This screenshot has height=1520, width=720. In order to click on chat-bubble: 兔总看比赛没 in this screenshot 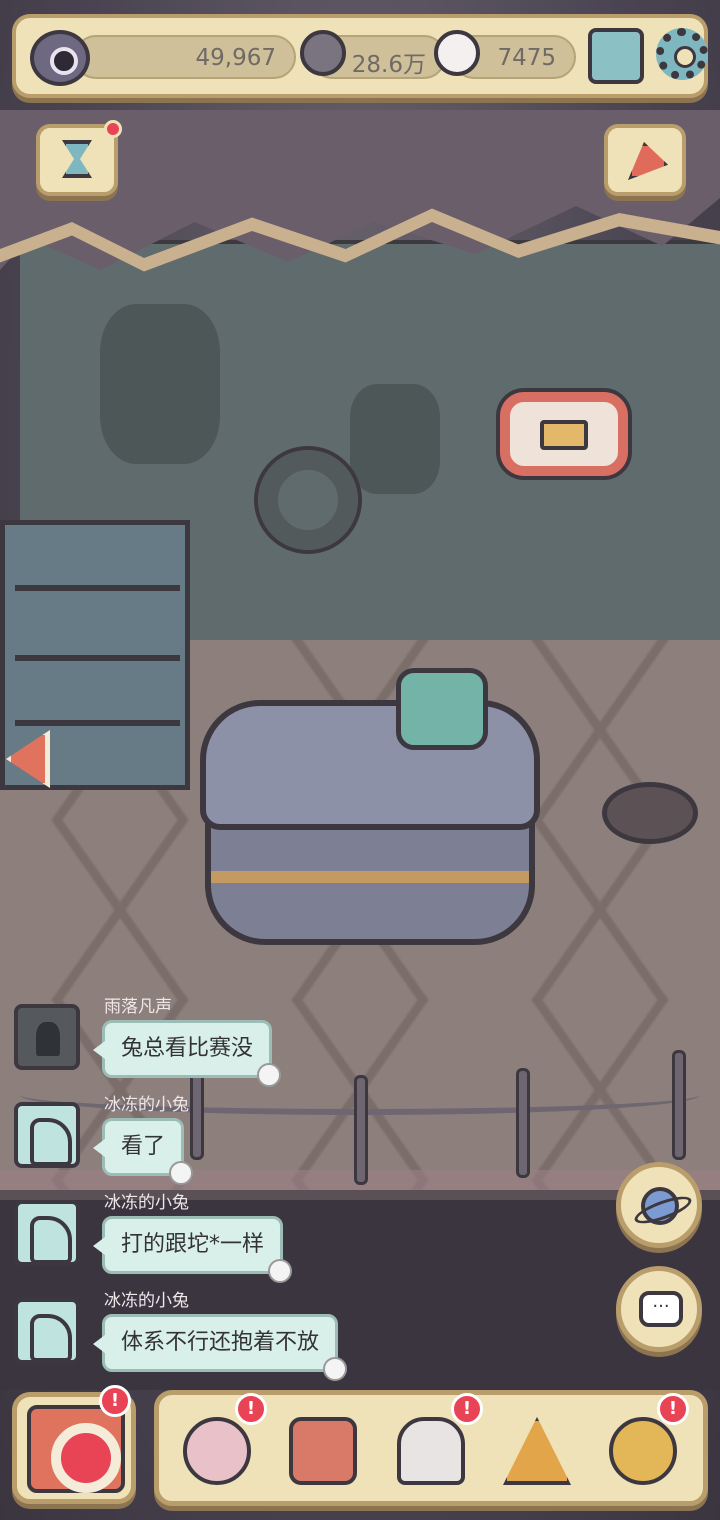, I will do `click(192, 1053)`.